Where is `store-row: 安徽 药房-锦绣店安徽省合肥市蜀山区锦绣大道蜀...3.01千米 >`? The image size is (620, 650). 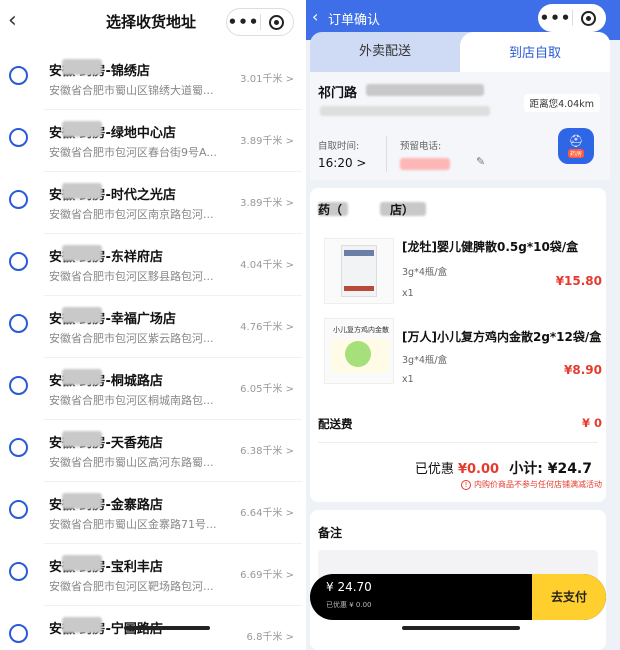
store-row: 安徽 药房-锦绣店安徽省合肥市蜀山区锦绣大道蜀...3.01千米 > is located at coordinates (151, 79).